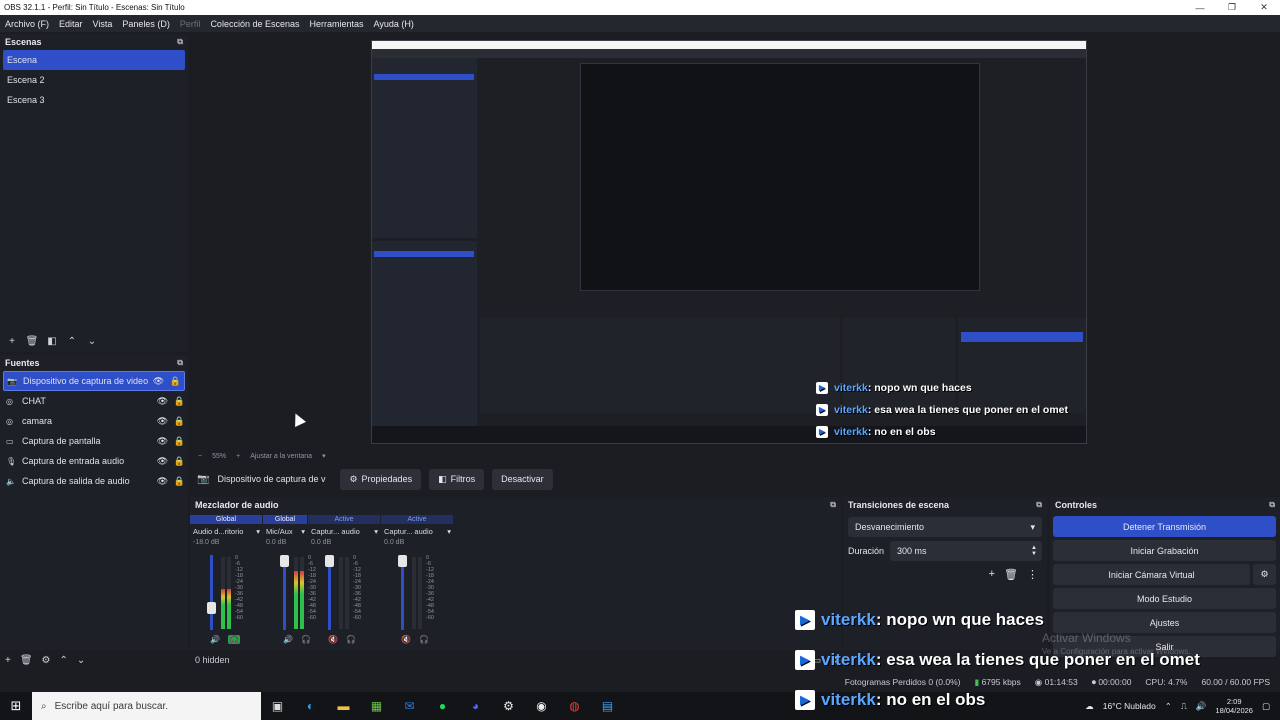  I want to click on minimize-icon: —, so click(1200, 8).